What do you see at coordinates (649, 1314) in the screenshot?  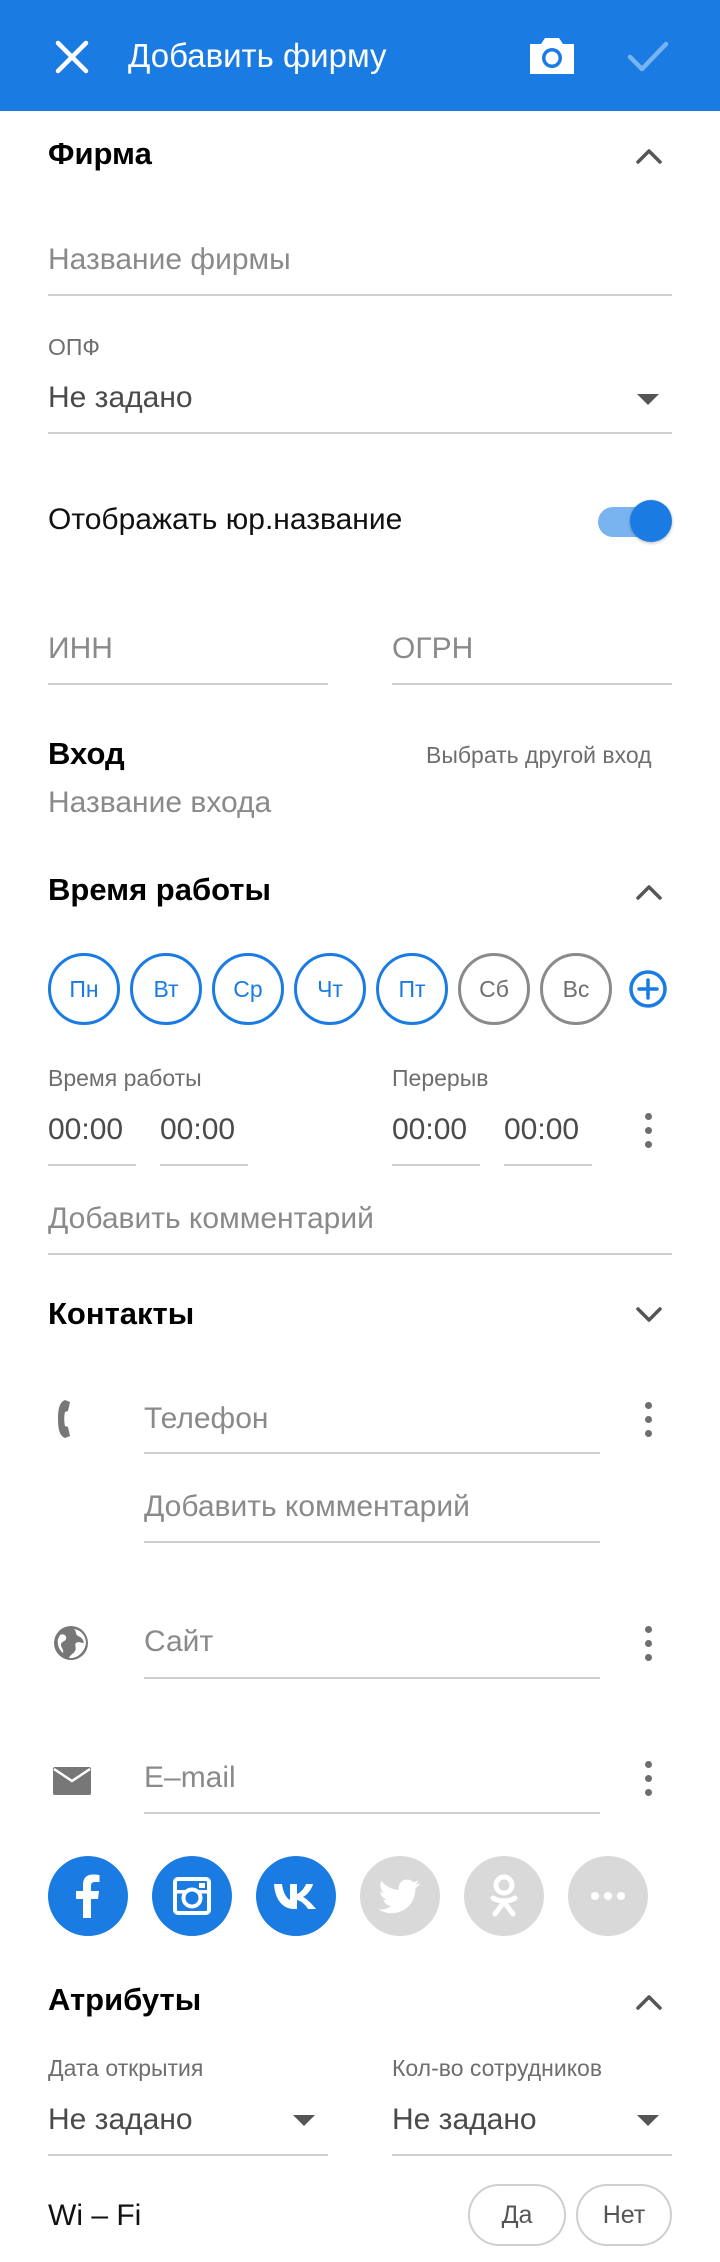 I see `chevron-down-icon` at bounding box center [649, 1314].